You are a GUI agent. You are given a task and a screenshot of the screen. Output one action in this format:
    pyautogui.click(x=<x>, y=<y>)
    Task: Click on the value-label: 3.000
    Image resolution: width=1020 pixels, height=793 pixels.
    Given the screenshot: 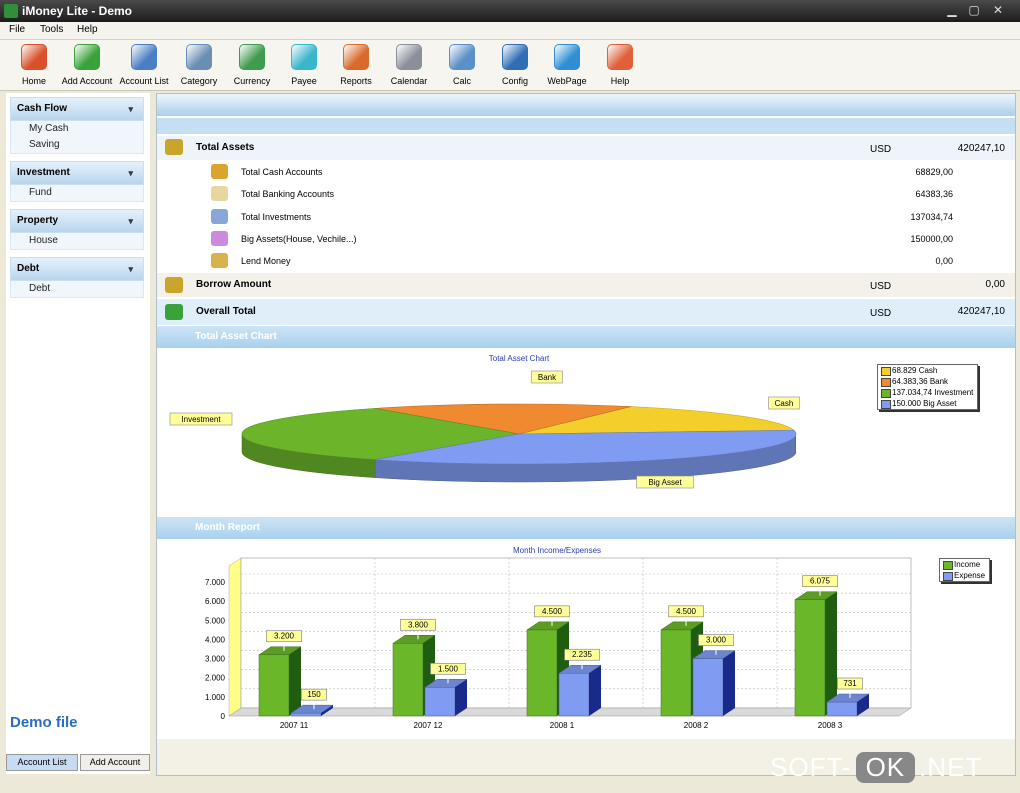 What is the action you would take?
    pyautogui.click(x=716, y=640)
    